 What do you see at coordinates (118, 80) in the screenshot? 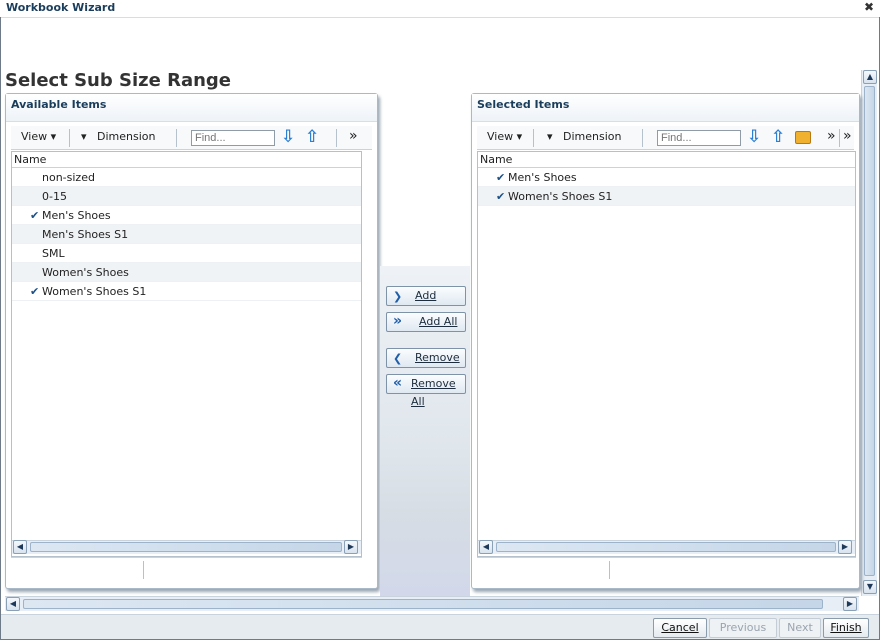
I see `page-title: Select Sub Size Range` at bounding box center [118, 80].